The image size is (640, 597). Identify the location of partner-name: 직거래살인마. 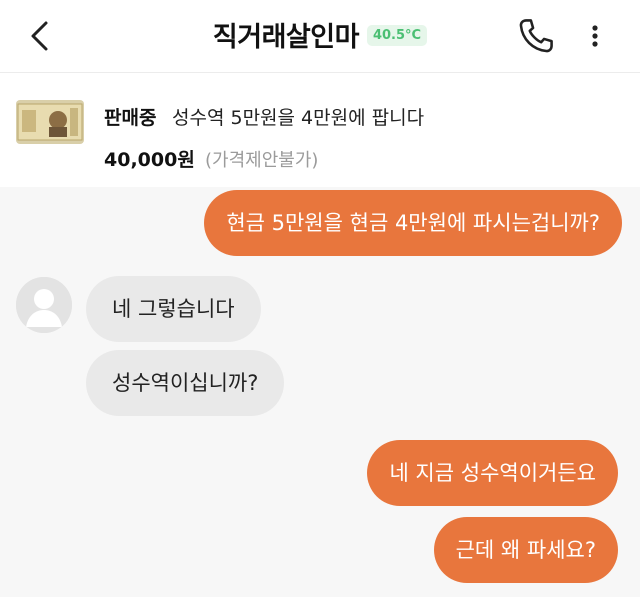
(286, 37).